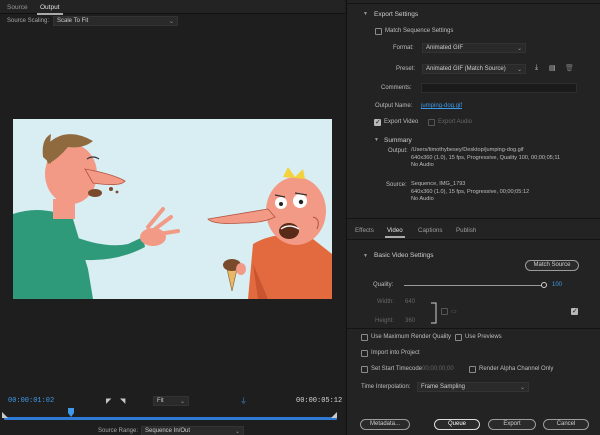 The image size is (600, 435). Describe the element at coordinates (435, 313) in the screenshot. I see `link-dimensions-icon` at that location.